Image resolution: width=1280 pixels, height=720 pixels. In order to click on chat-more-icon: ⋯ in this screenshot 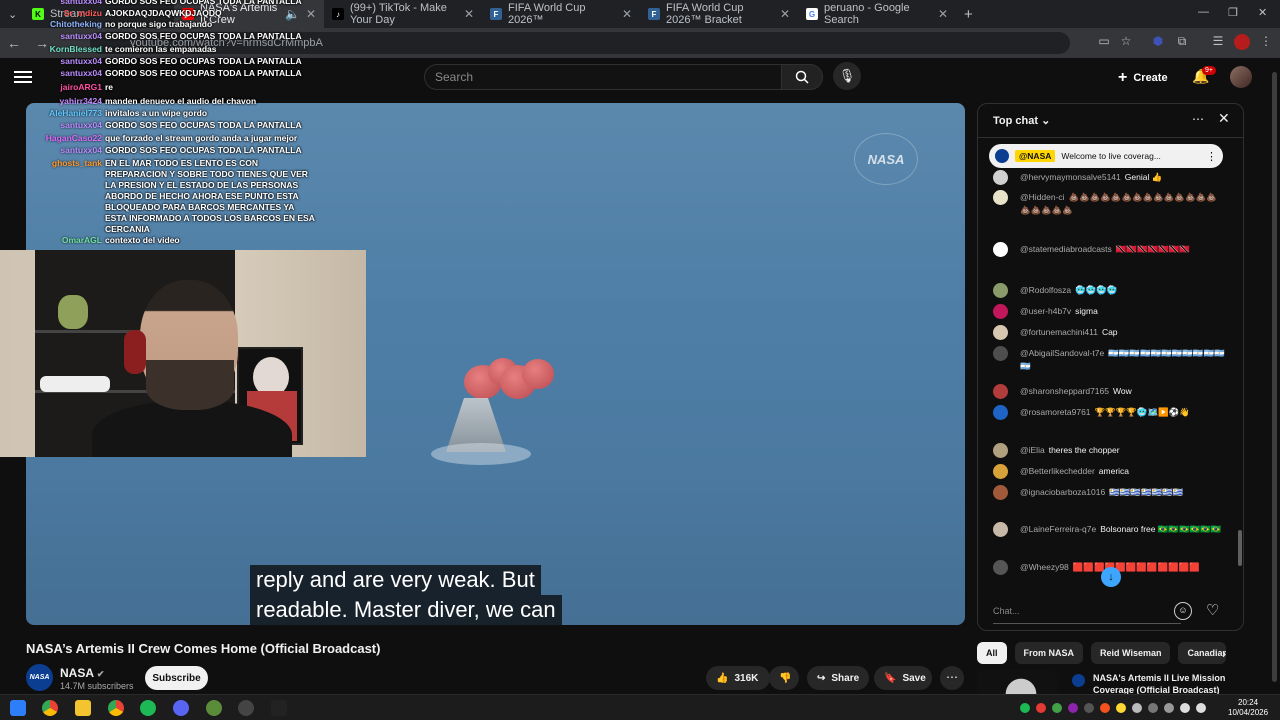, I will do `click(1198, 119)`.